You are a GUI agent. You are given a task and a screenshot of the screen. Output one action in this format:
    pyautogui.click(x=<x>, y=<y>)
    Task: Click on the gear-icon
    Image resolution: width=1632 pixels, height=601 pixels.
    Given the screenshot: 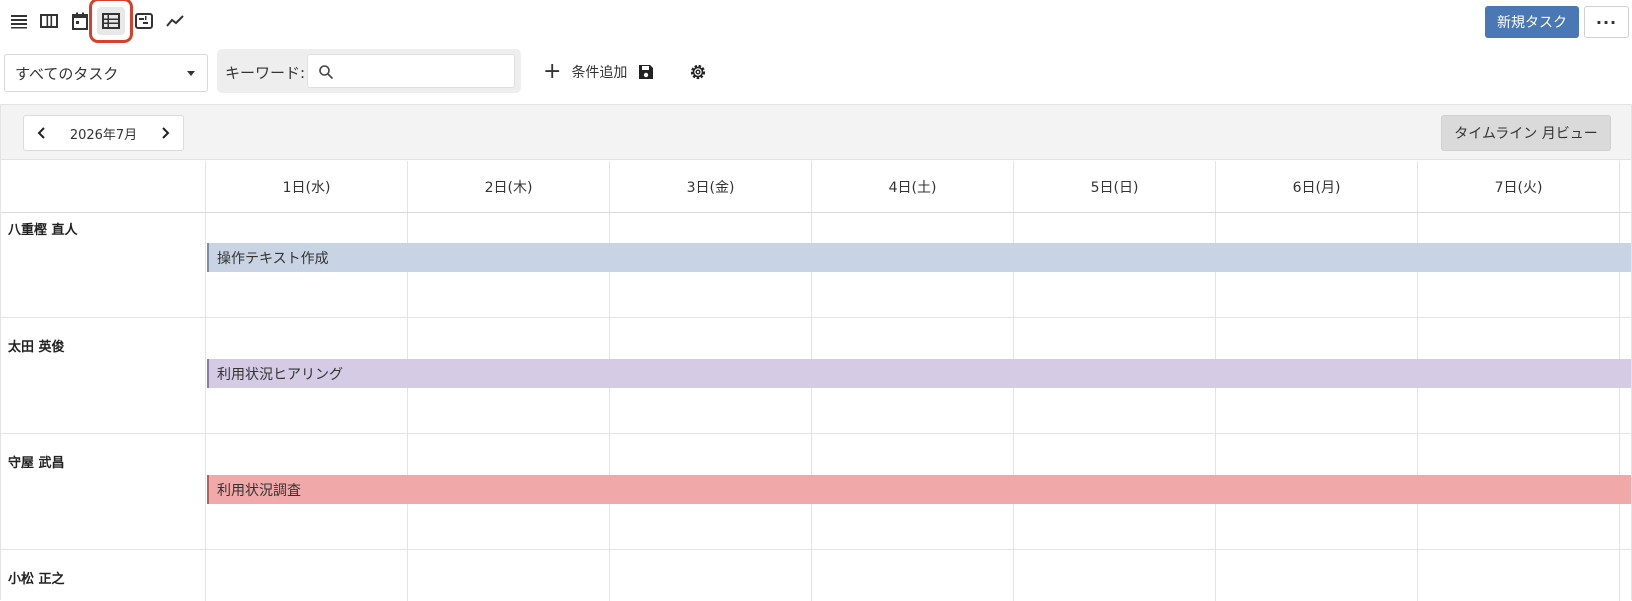 What is the action you would take?
    pyautogui.click(x=698, y=72)
    